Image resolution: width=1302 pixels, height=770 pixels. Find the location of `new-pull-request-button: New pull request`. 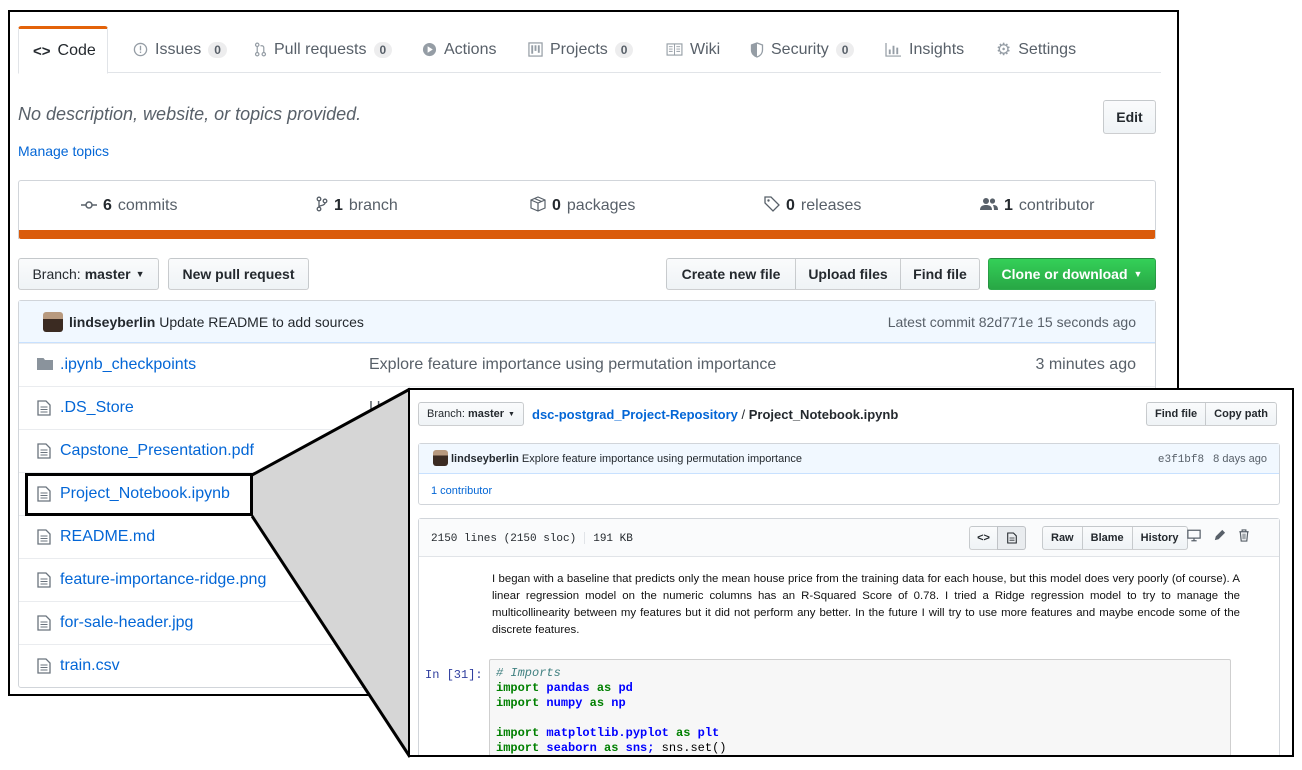

new-pull-request-button: New pull request is located at coordinates (238, 274).